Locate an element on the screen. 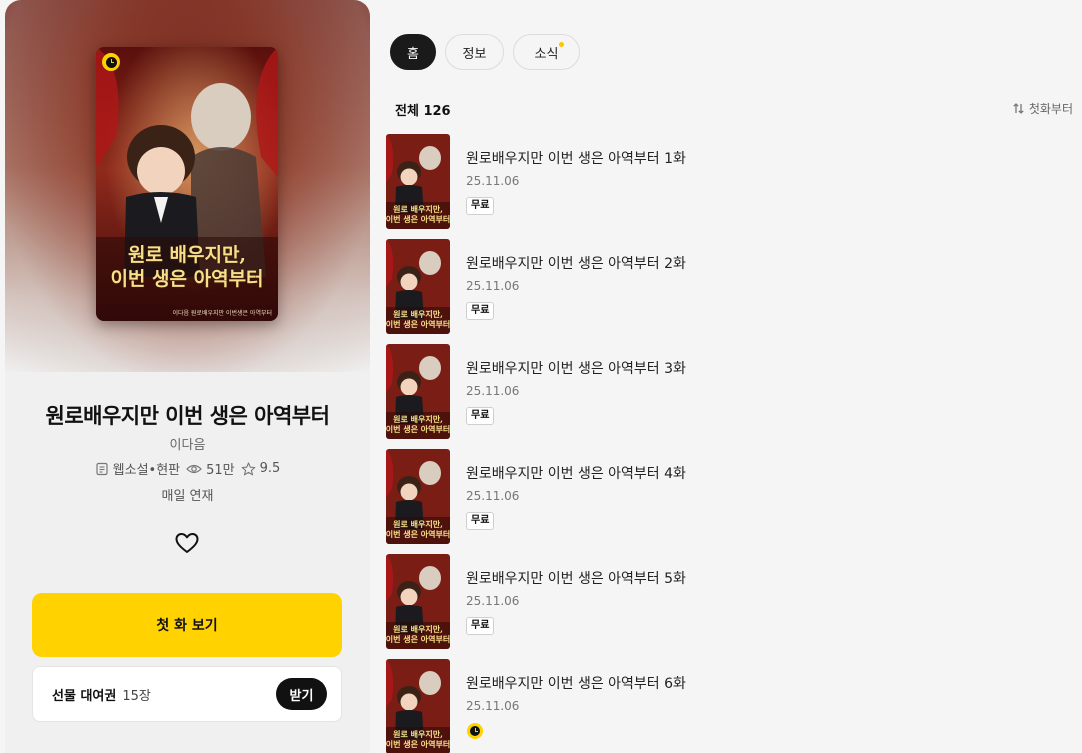 The image size is (1082, 753). cover-credit: 이다음 원로배우지만 이번생은 아역부터 is located at coordinates (222, 313).